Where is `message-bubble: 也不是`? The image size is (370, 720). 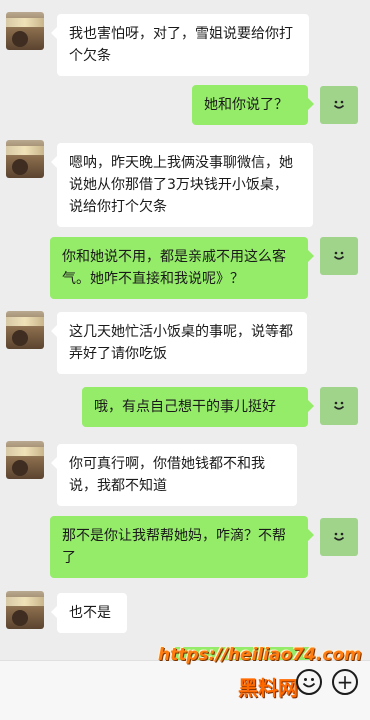
message-bubble: 也不是 is located at coordinates (89, 613).